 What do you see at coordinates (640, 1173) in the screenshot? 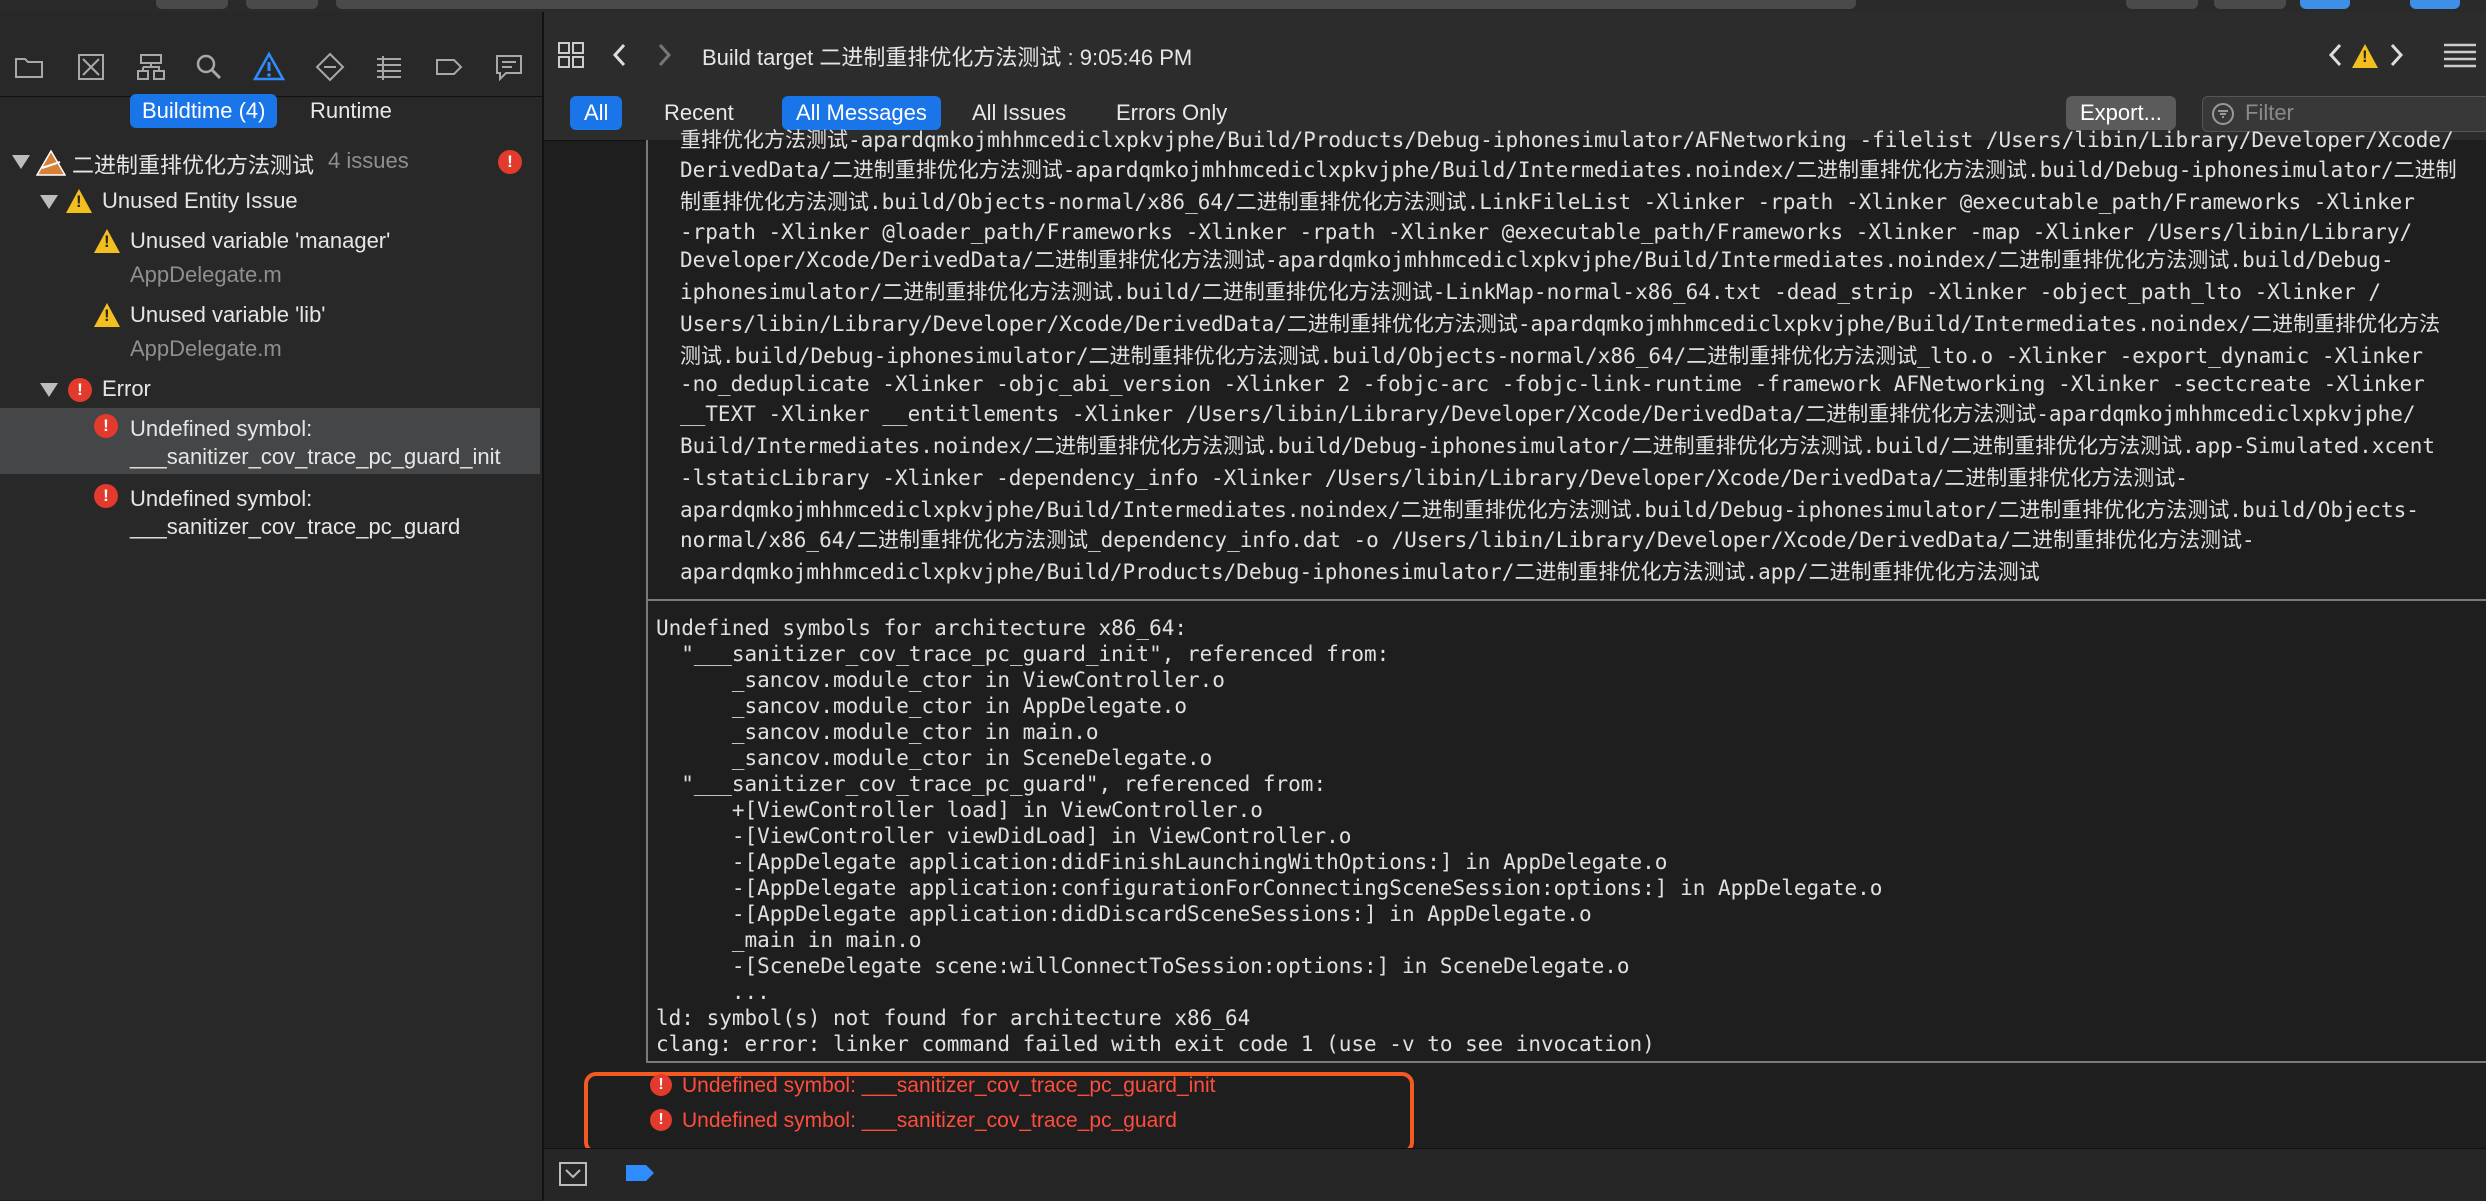
I see `breakpoints-toggle-icon` at bounding box center [640, 1173].